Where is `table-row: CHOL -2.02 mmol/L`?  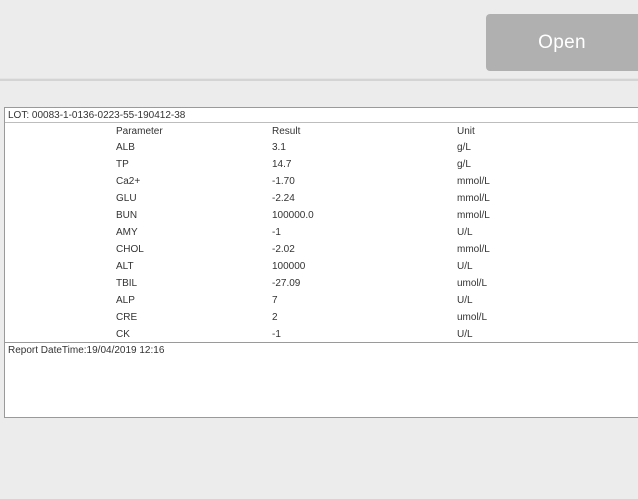 table-row: CHOL -2.02 mmol/L is located at coordinates (321, 250).